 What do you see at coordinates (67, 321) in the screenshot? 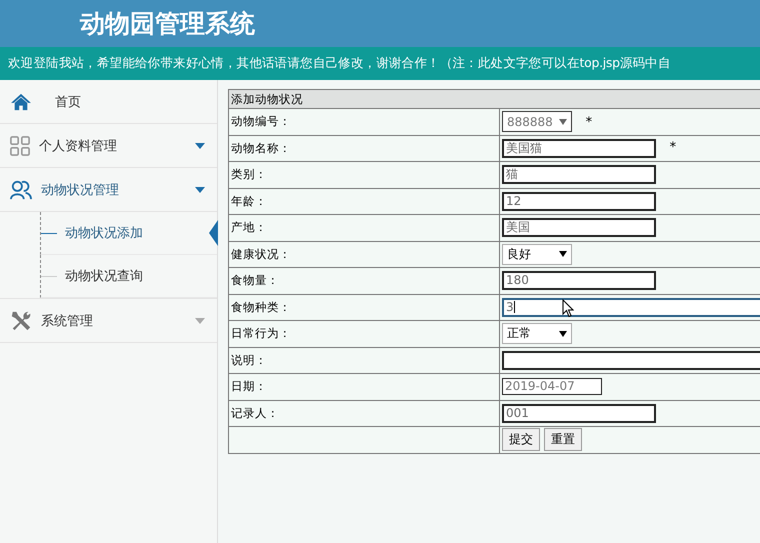
I see `sidebar-label: 系统管理` at bounding box center [67, 321].